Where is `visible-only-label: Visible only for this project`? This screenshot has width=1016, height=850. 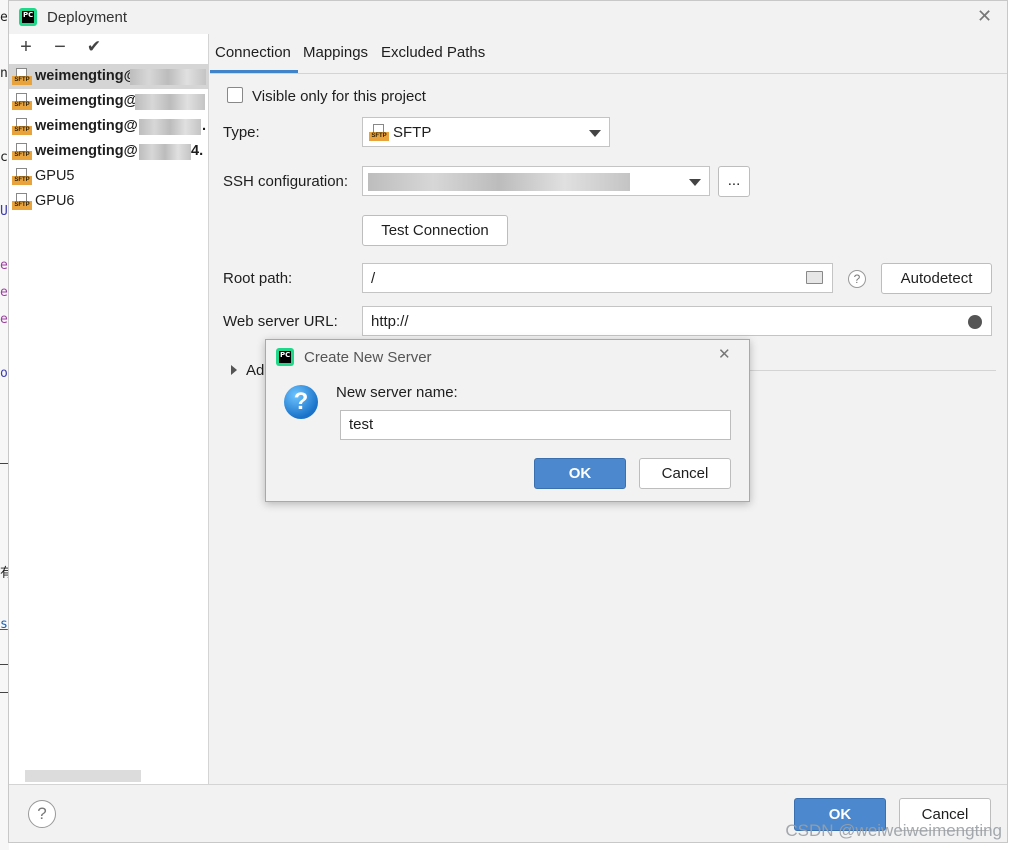 visible-only-label: Visible only for this project is located at coordinates (339, 96).